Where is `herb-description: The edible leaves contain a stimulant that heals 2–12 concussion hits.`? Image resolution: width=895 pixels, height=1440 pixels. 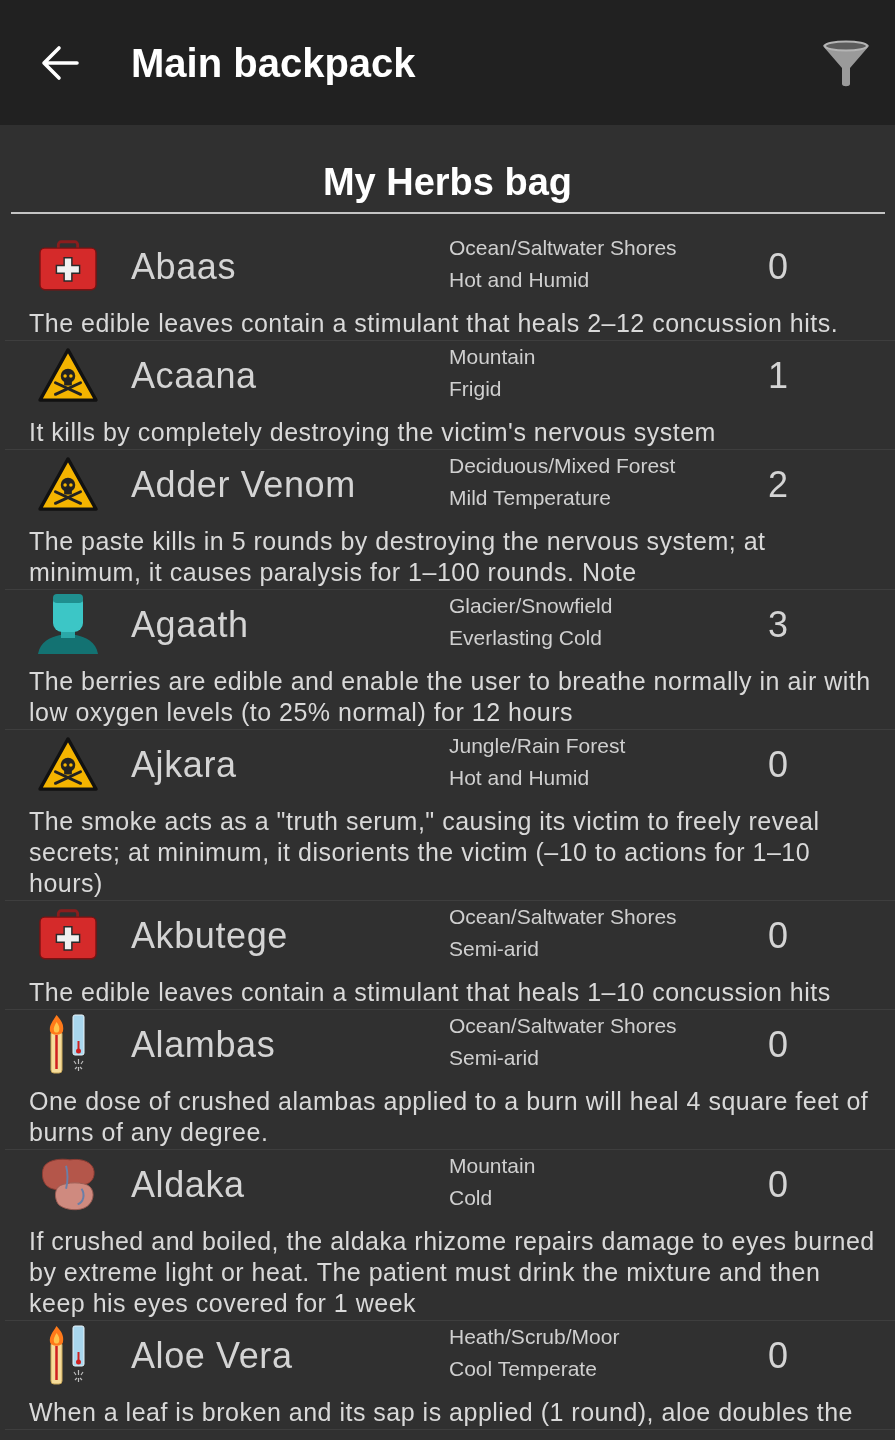
herb-description: The edible leaves contain a stimulant that heals 2–12 concussion hits. is located at coordinates (434, 323).